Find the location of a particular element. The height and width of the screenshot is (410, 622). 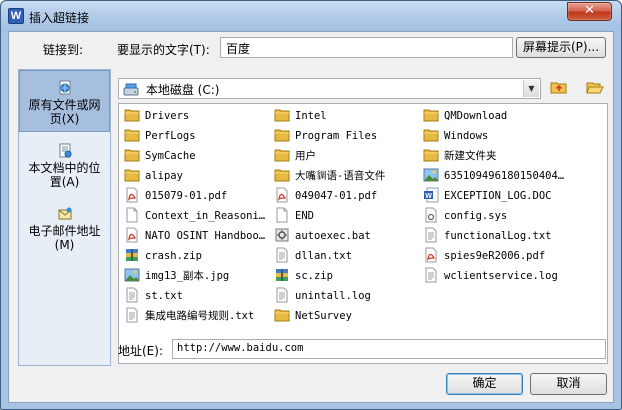

folder-item: NetSurvey is located at coordinates (346, 315).